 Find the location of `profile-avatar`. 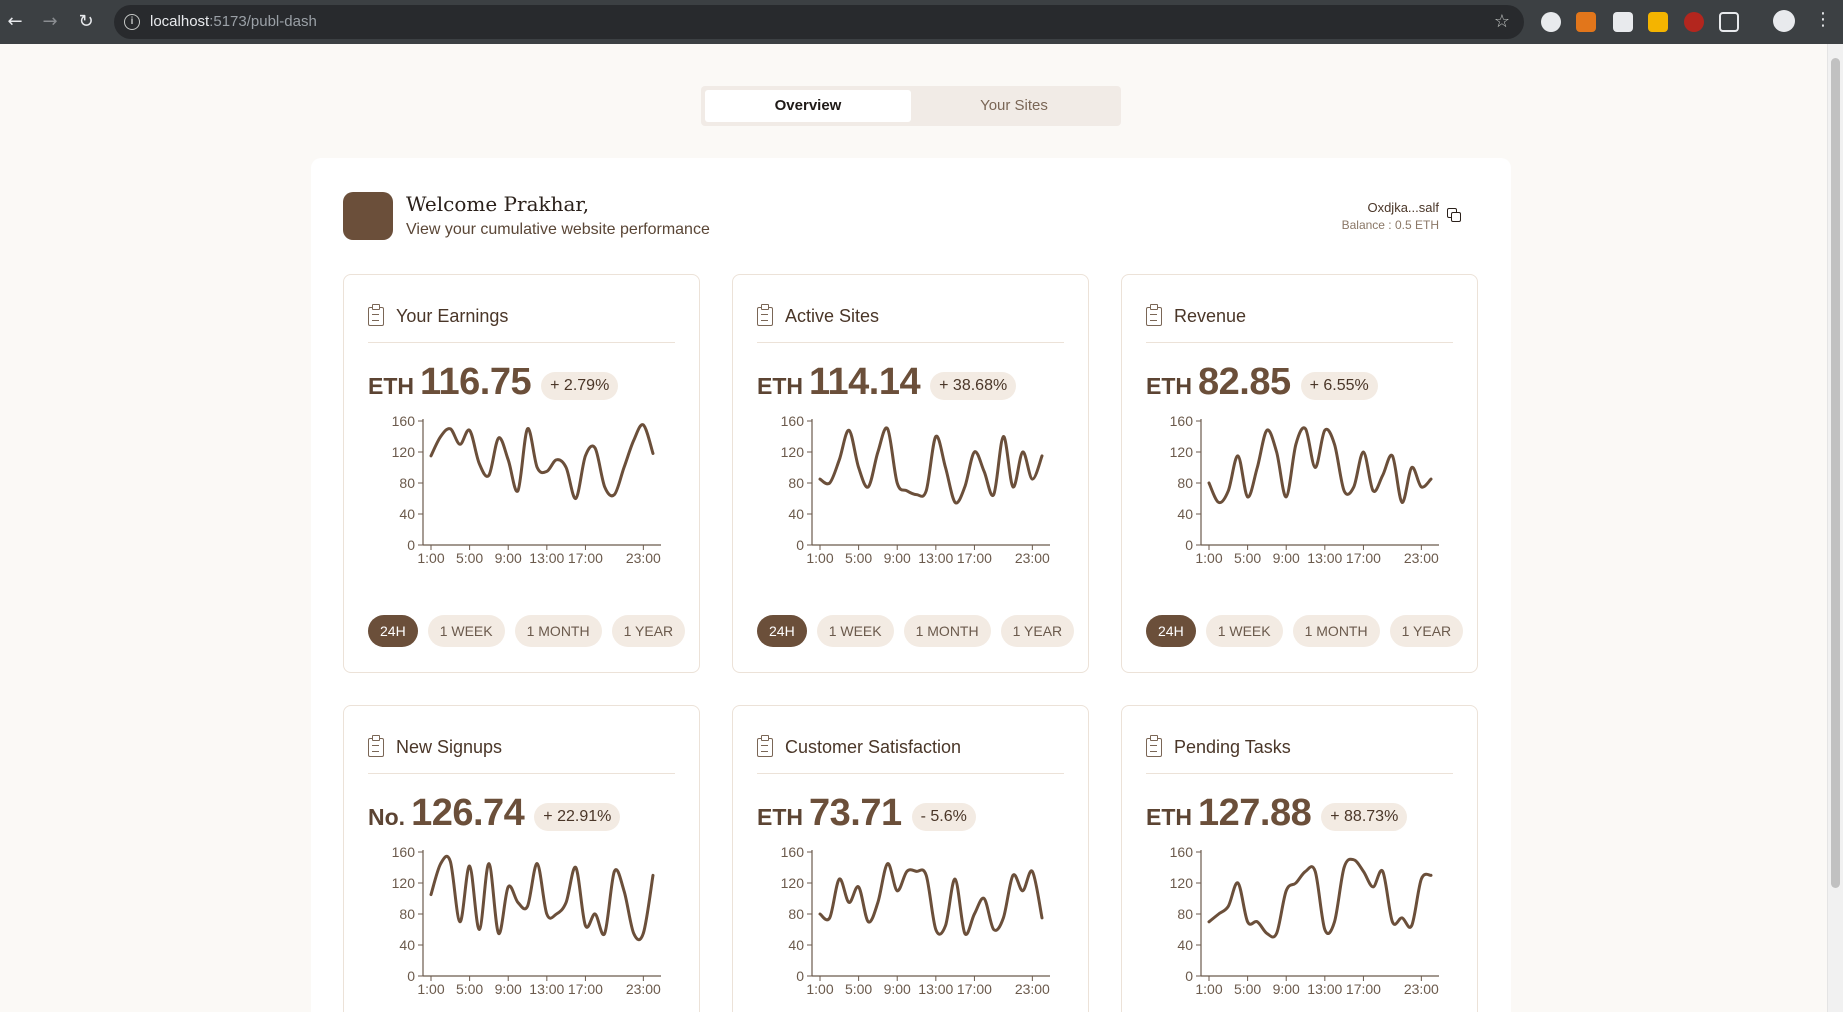

profile-avatar is located at coordinates (1784, 21).